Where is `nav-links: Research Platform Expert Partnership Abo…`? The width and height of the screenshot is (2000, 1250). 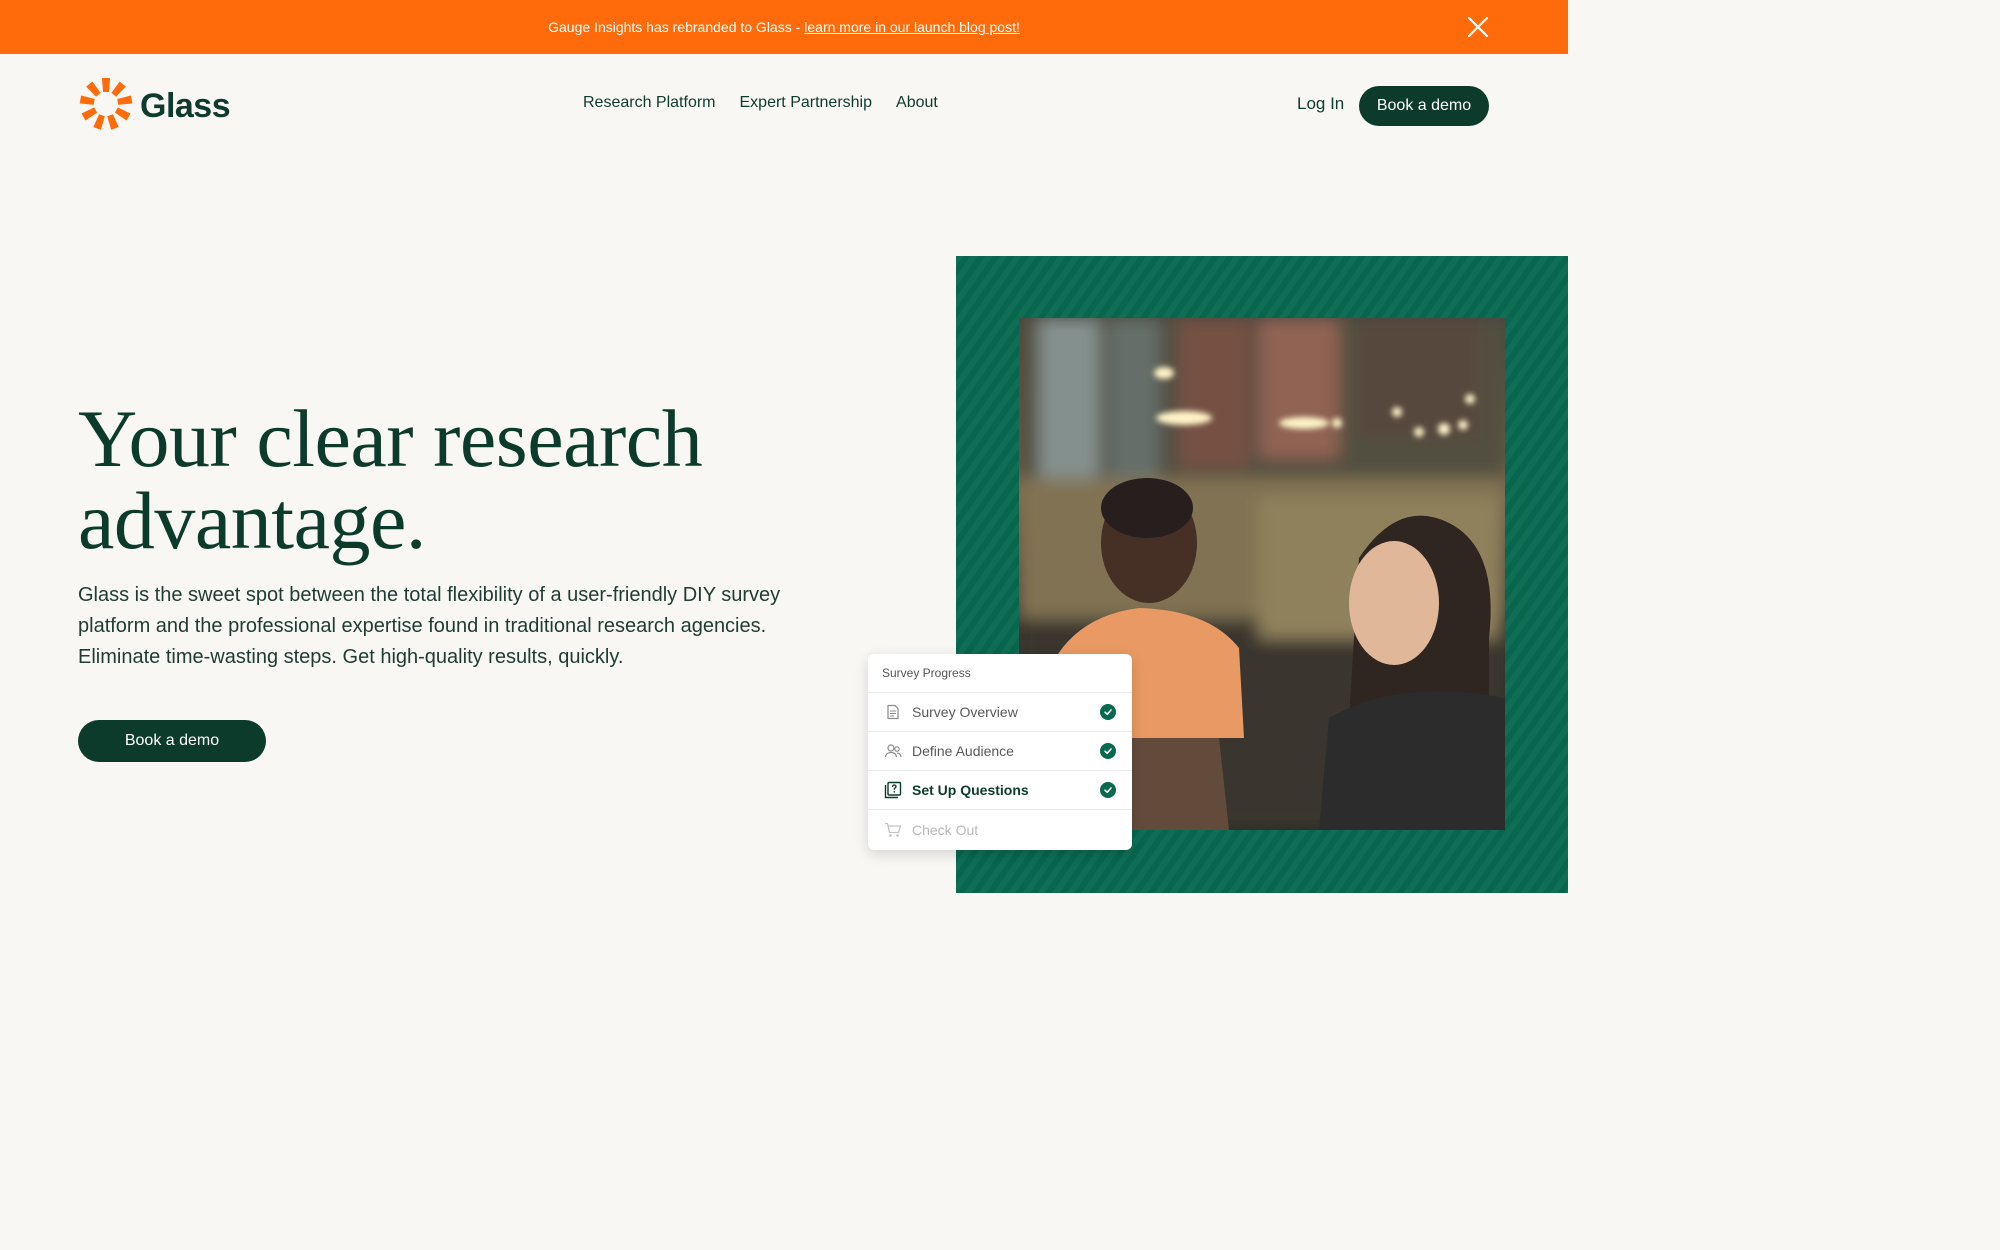
nav-links: Research Platform Expert Partnership Abo… is located at coordinates (760, 103).